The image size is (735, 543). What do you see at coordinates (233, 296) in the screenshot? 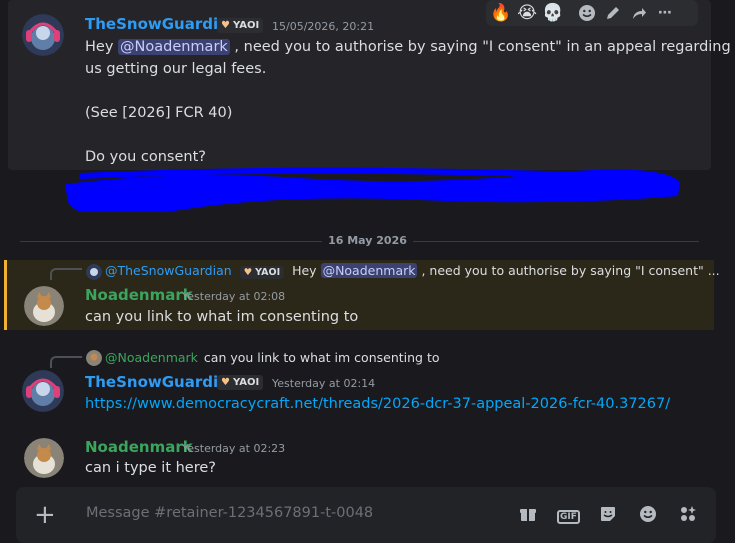
I see `message-timestamp: Yesterday at 02:08` at bounding box center [233, 296].